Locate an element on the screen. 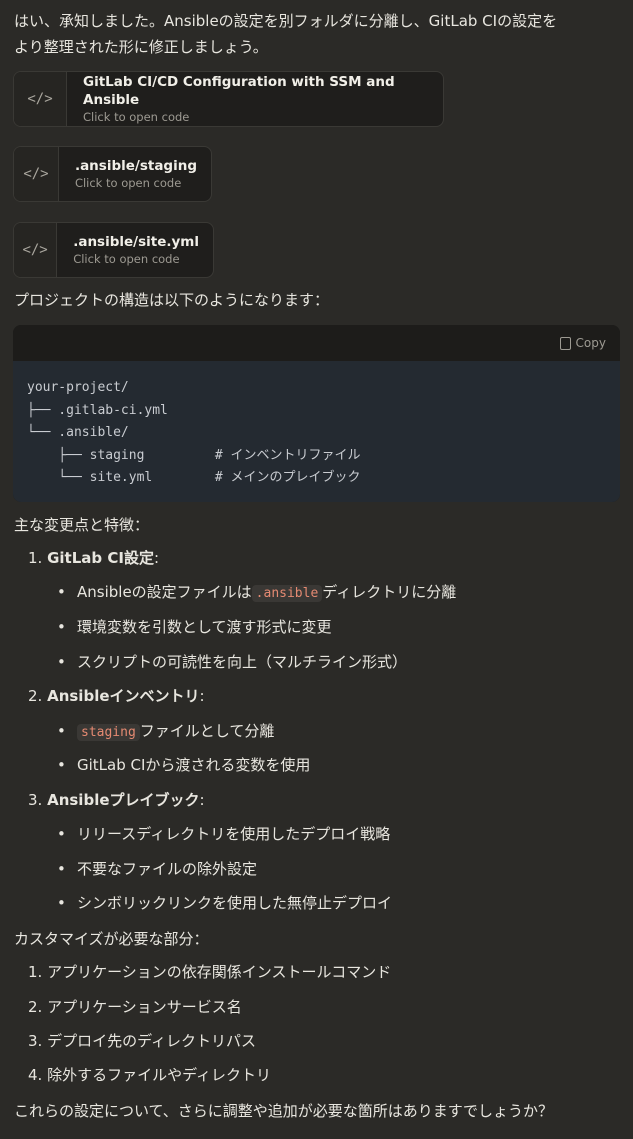 The height and width of the screenshot is (1139, 633). list-item: 4. 除外するファイルやディレクトリ is located at coordinates (149, 1075).